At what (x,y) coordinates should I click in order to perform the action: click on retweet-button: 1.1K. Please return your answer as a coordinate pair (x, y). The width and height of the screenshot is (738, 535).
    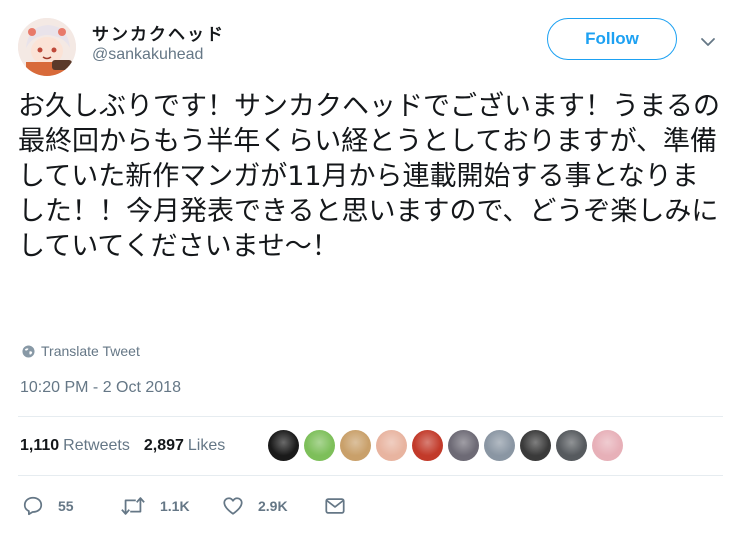
    Looking at the image, I should click on (155, 506).